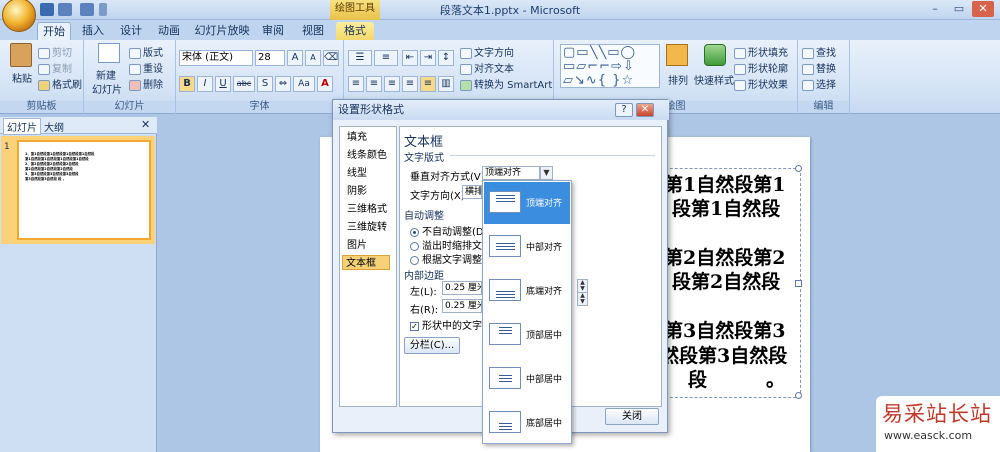 This screenshot has height=452, width=1000. I want to click on find-button: 查找, so click(819, 51).